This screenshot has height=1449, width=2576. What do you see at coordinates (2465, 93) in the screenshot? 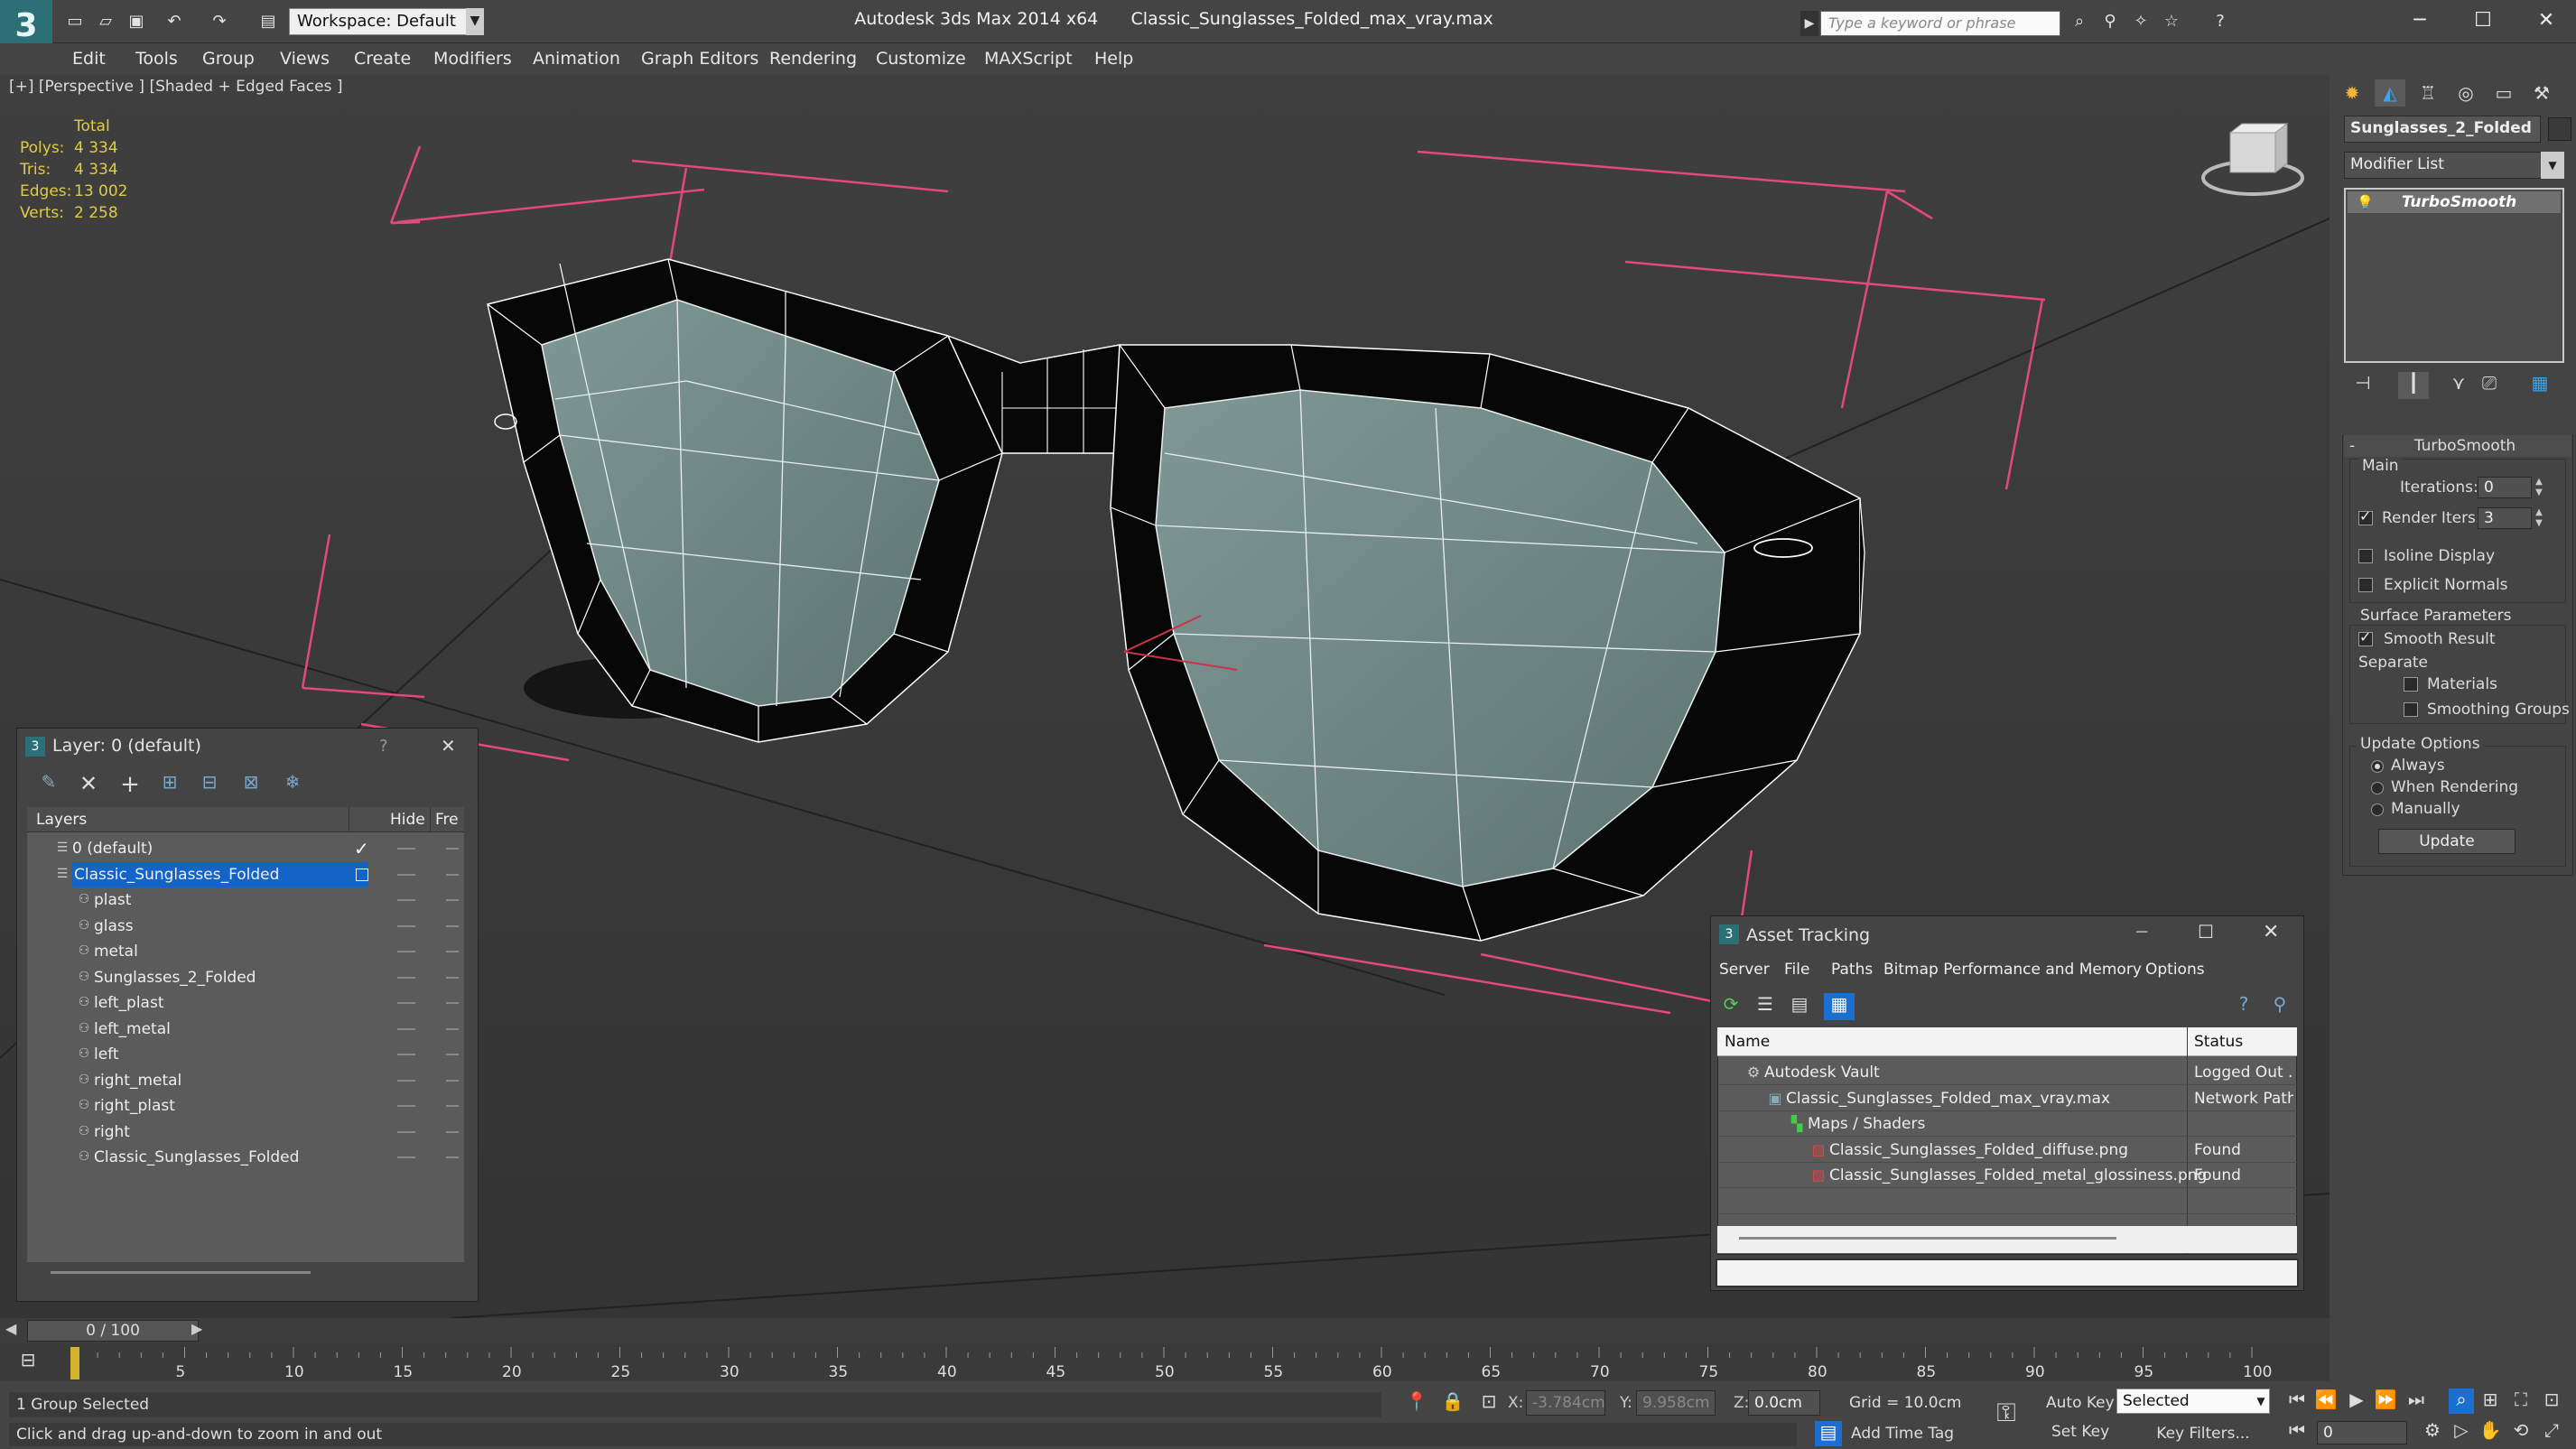
I see `motion-tab-icon: ◎` at bounding box center [2465, 93].